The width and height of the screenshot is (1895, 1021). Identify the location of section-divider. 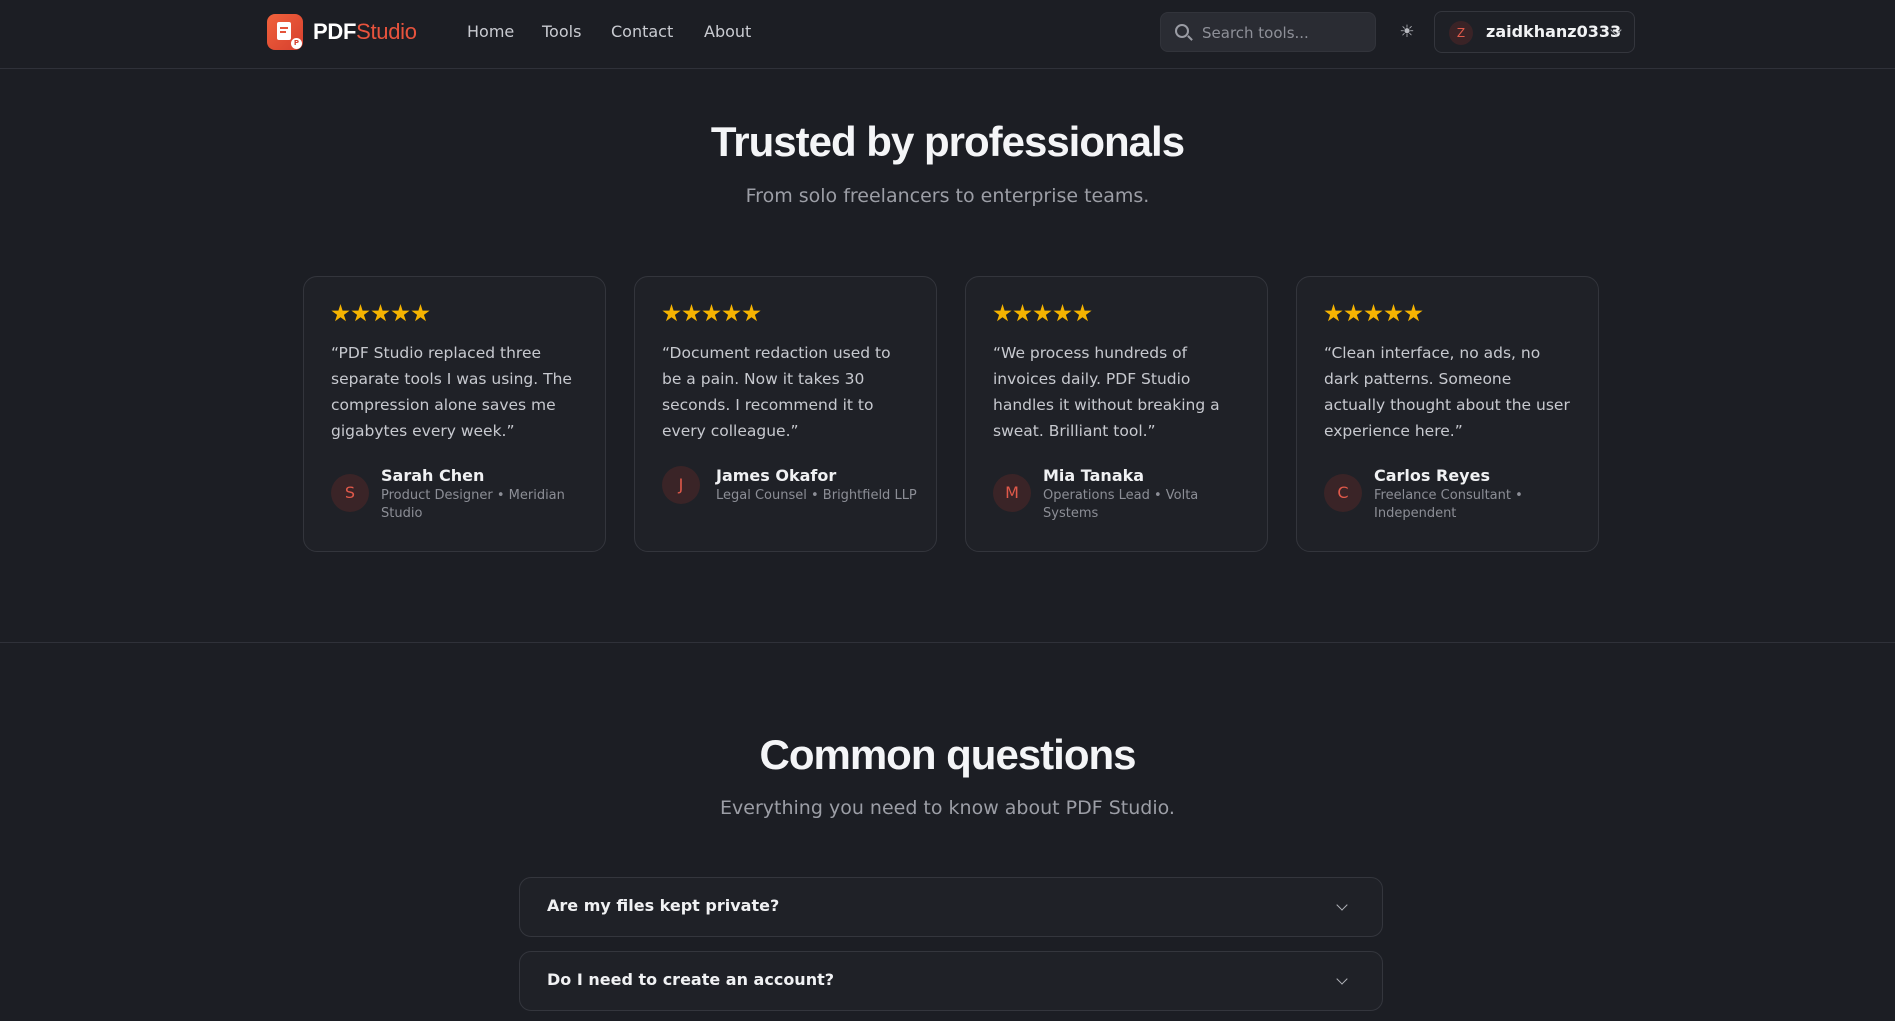
(947, 642).